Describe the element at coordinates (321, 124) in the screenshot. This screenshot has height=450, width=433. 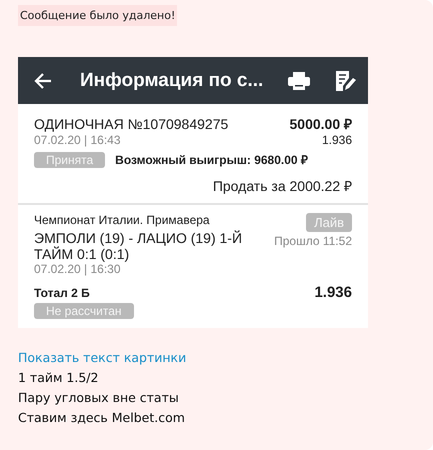
I see `bet-amount: 5000.00 ₽` at that location.